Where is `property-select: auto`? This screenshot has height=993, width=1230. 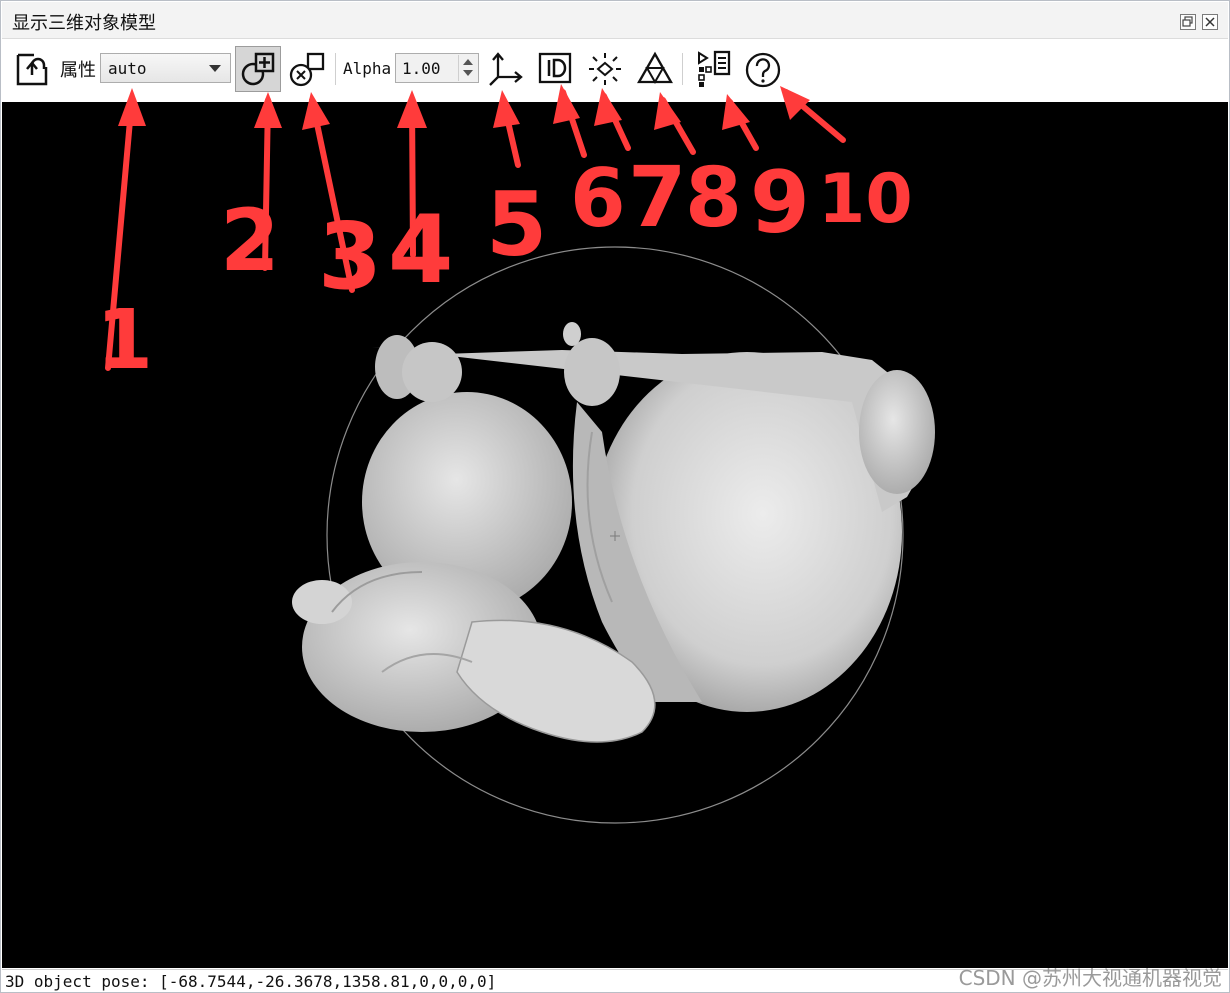
property-select: auto is located at coordinates (165, 68).